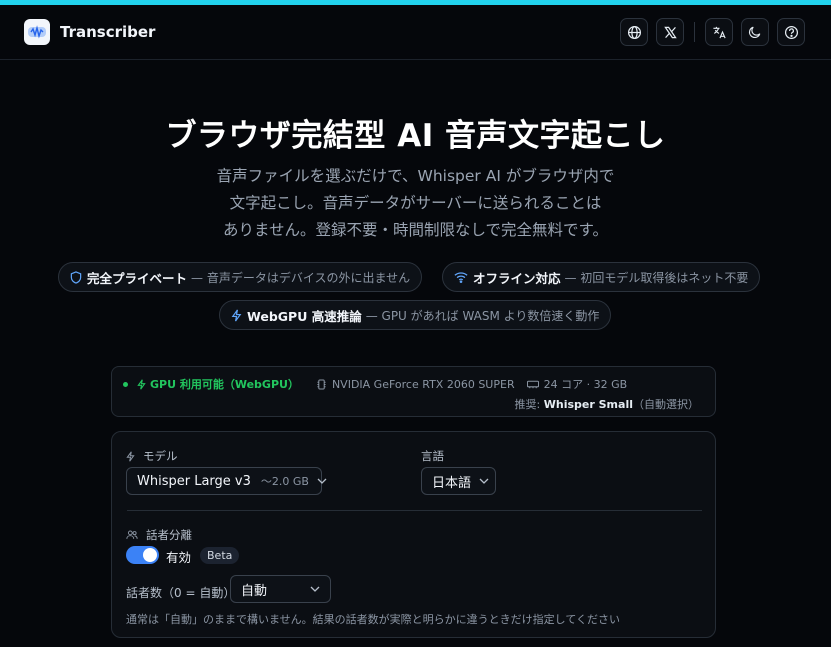 This screenshot has width=831, height=647. I want to click on model-value: Whisper Large v3, so click(194, 481).